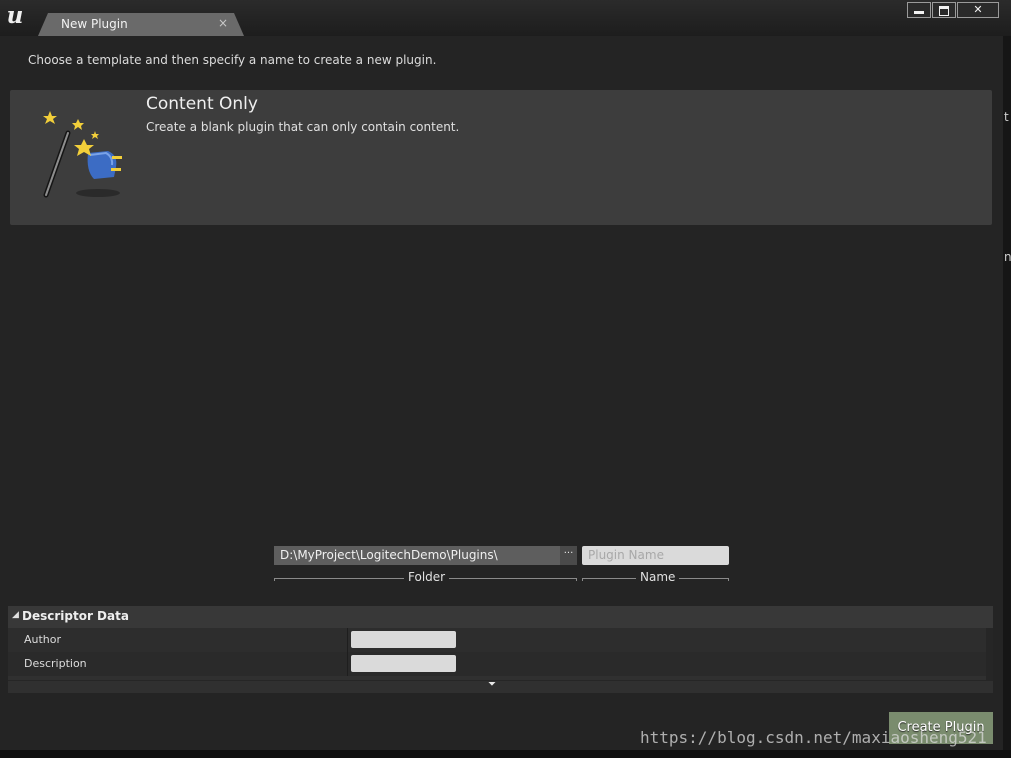 Image resolution: width=1011 pixels, height=758 pixels. I want to click on browse-folder-button: ···, so click(568, 555).